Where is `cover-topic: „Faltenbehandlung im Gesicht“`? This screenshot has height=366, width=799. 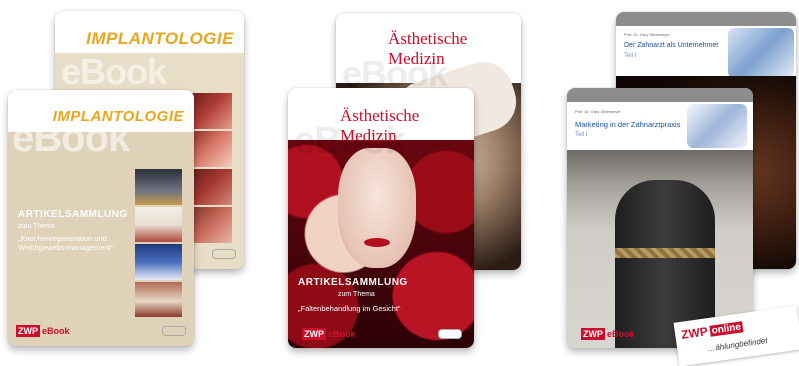
cover-topic: „Faltenbehandlung im Gesicht“ is located at coordinates (349, 308).